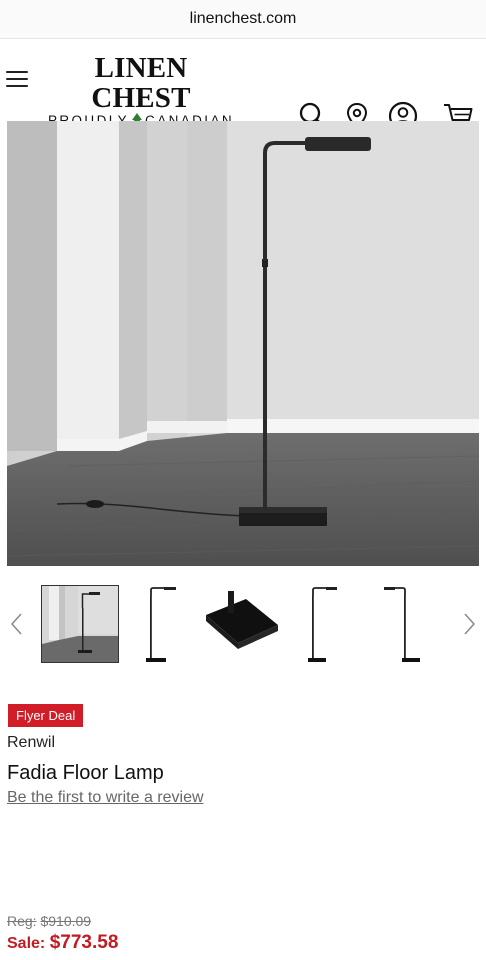 The image size is (486, 960). What do you see at coordinates (17, 624) in the screenshot?
I see `chevron-left-icon` at bounding box center [17, 624].